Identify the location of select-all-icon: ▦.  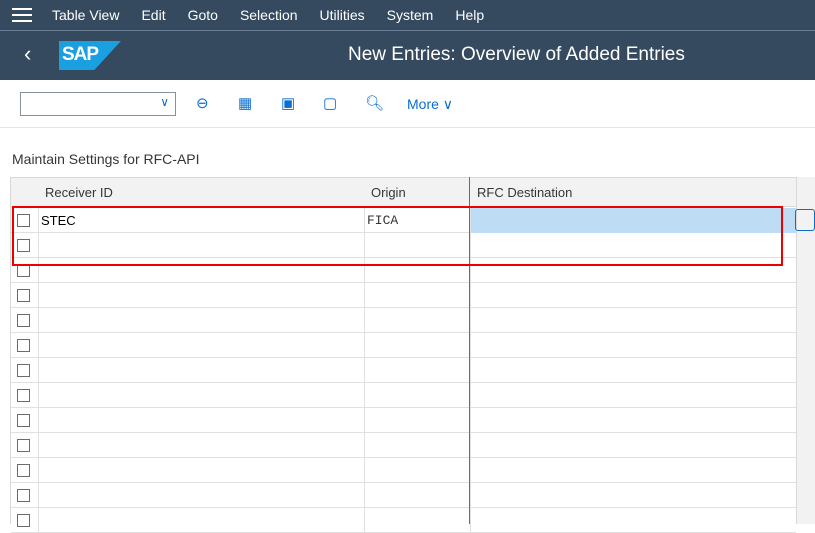
(245, 103).